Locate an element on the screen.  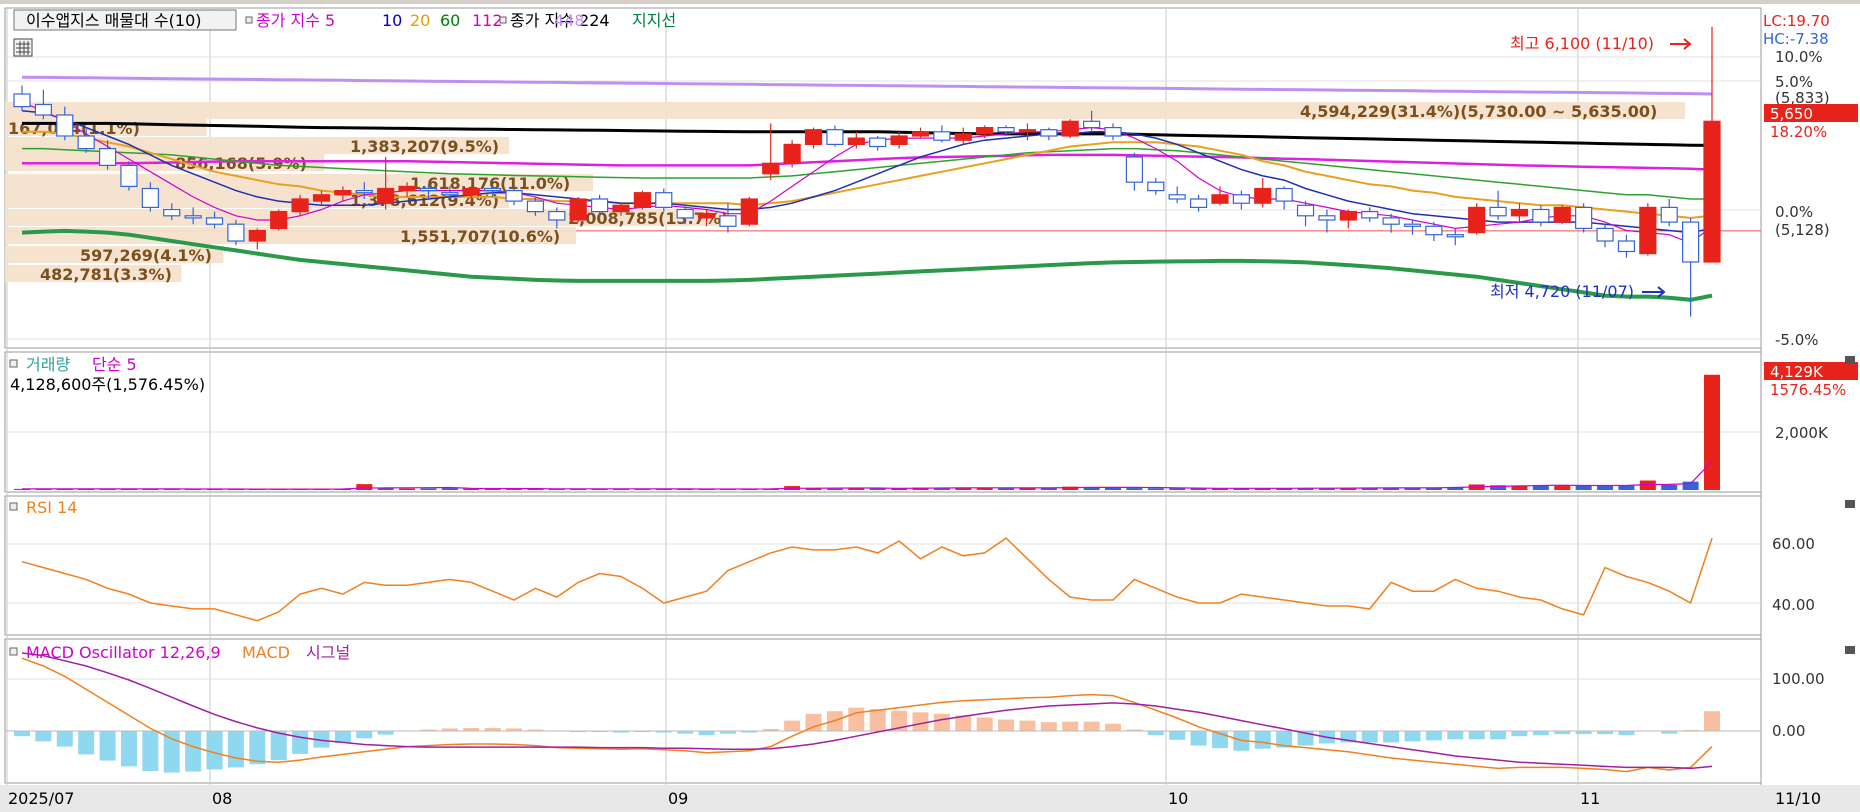
legend-item: 20 is located at coordinates (420, 20).